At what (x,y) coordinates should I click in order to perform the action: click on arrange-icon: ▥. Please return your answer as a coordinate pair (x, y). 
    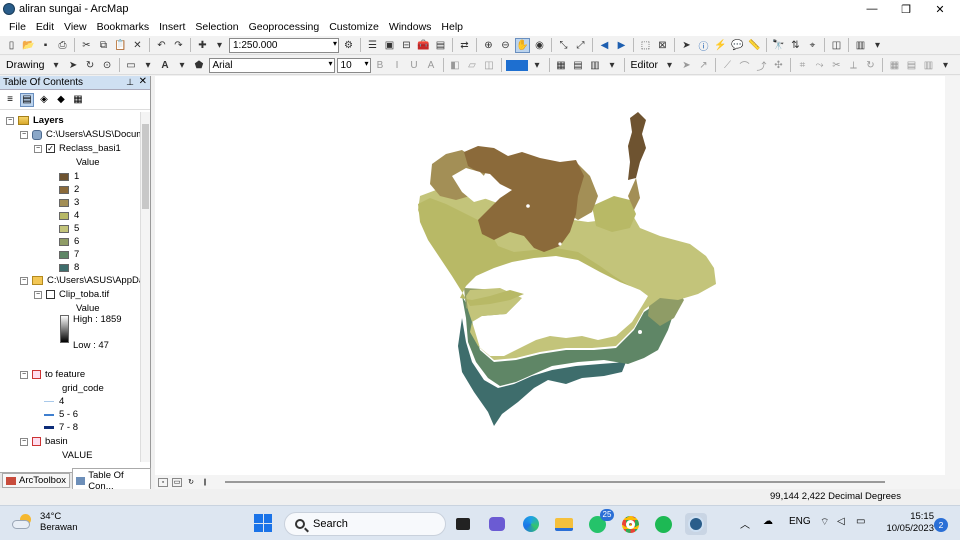
    Looking at the image, I should click on (595, 65).